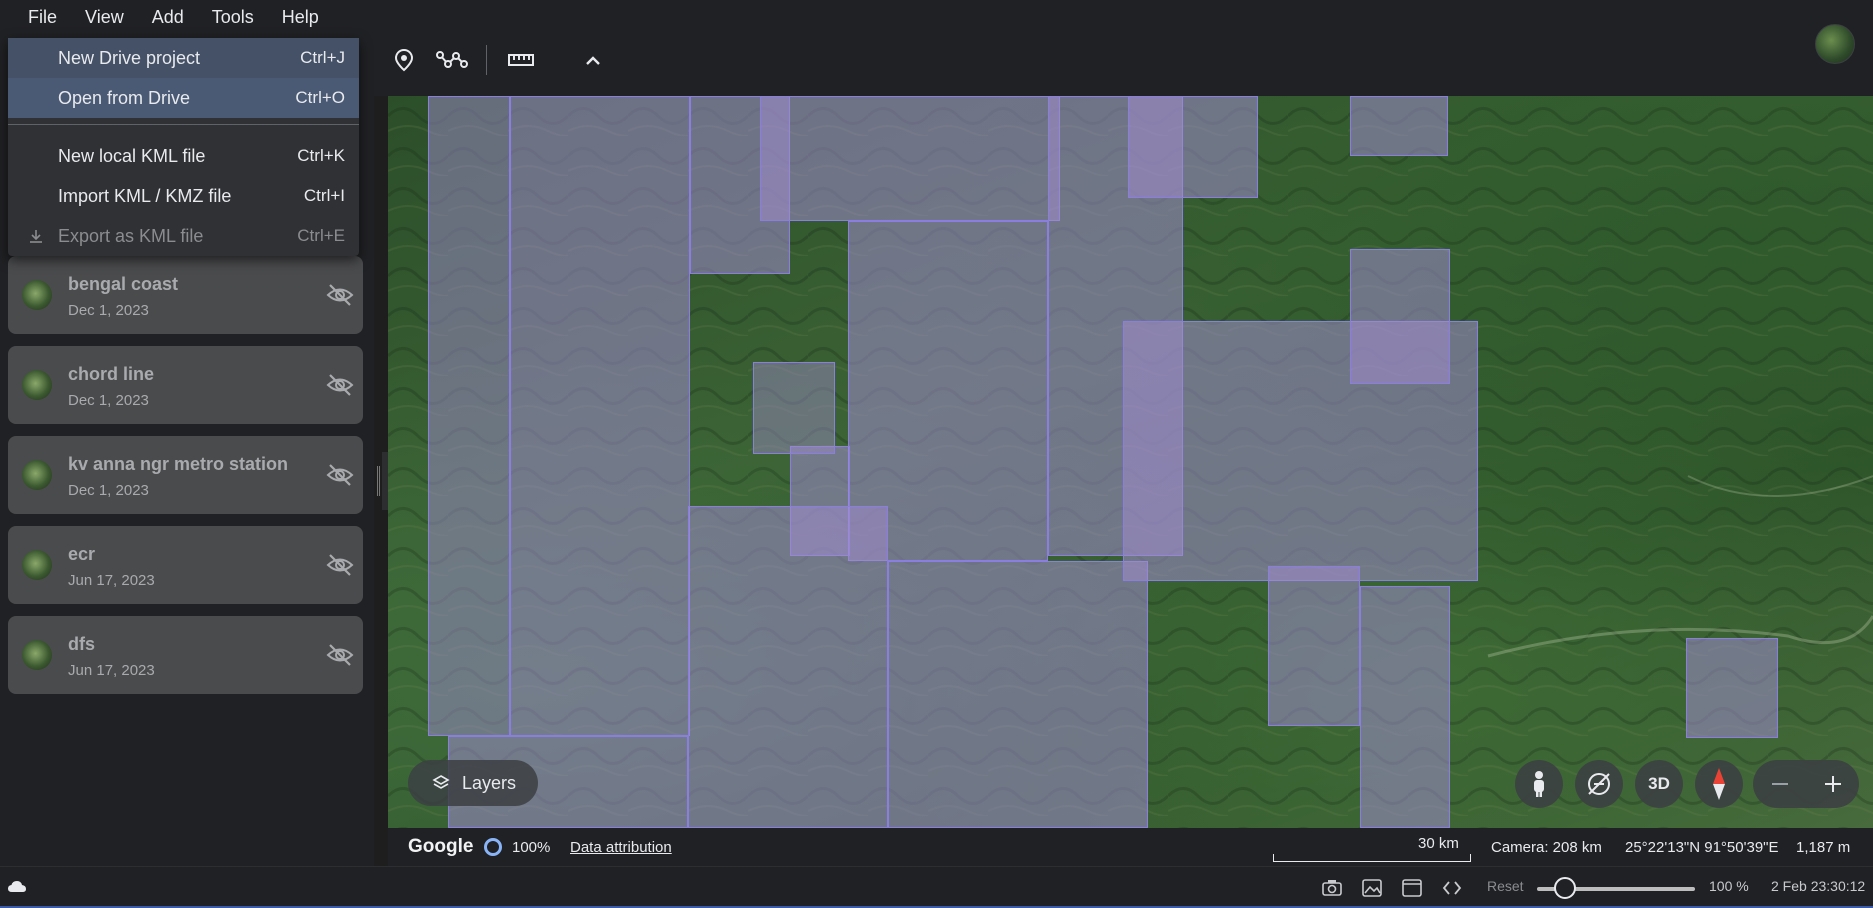 Image resolution: width=1873 pixels, height=908 pixels. I want to click on project-card: ecr Jun 17, 2023, so click(185, 565).